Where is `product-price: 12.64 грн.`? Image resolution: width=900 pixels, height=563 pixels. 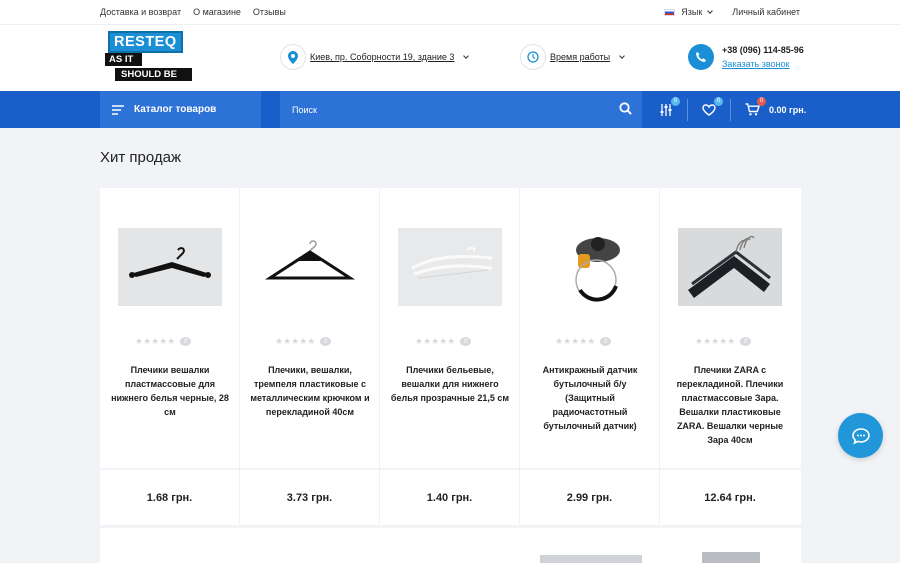 product-price: 12.64 грн. is located at coordinates (730, 497).